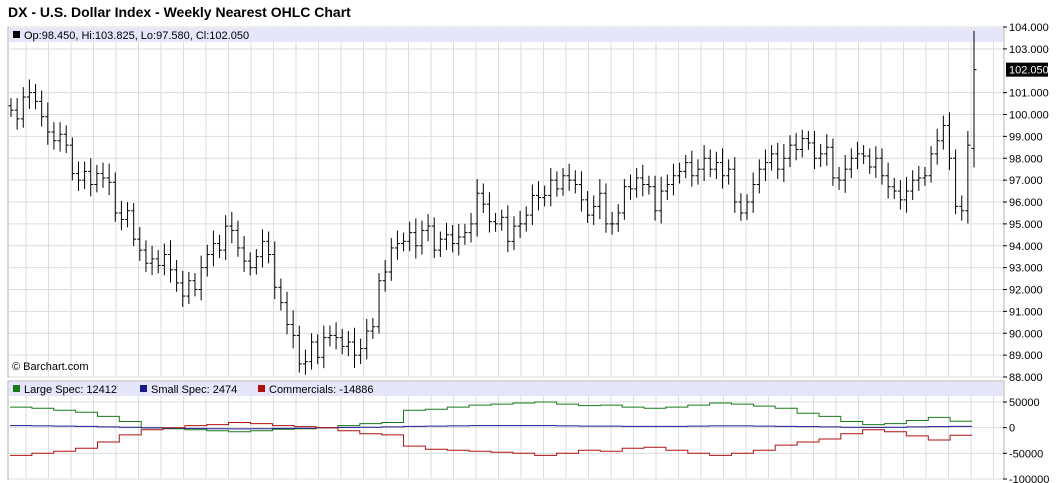 The image size is (1060, 483). I want to click on legend-label: Small Spec: 2474, so click(194, 390).